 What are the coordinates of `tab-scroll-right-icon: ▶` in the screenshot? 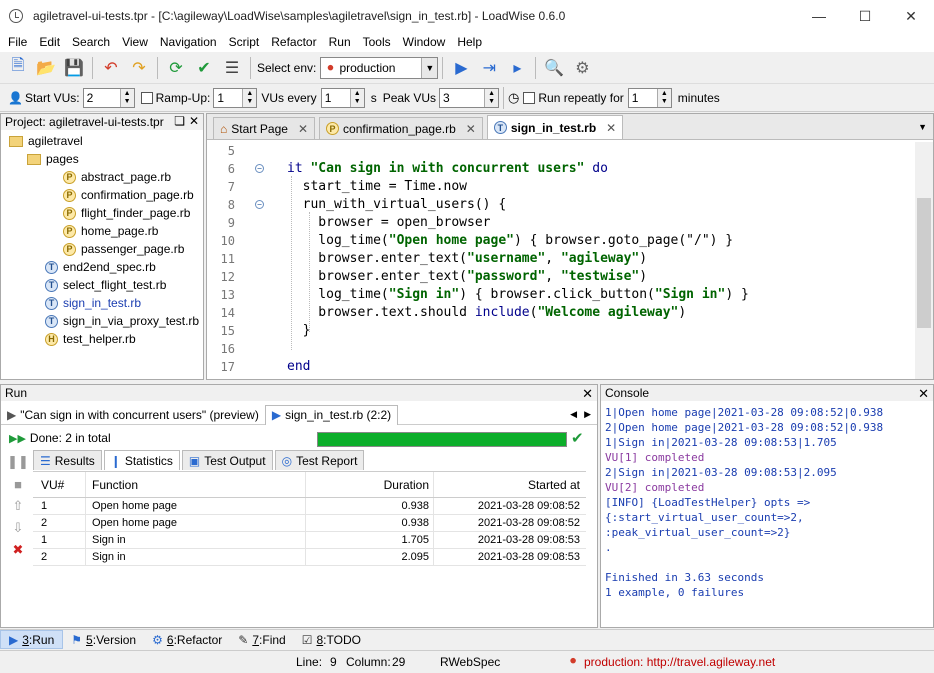 It's located at (587, 414).